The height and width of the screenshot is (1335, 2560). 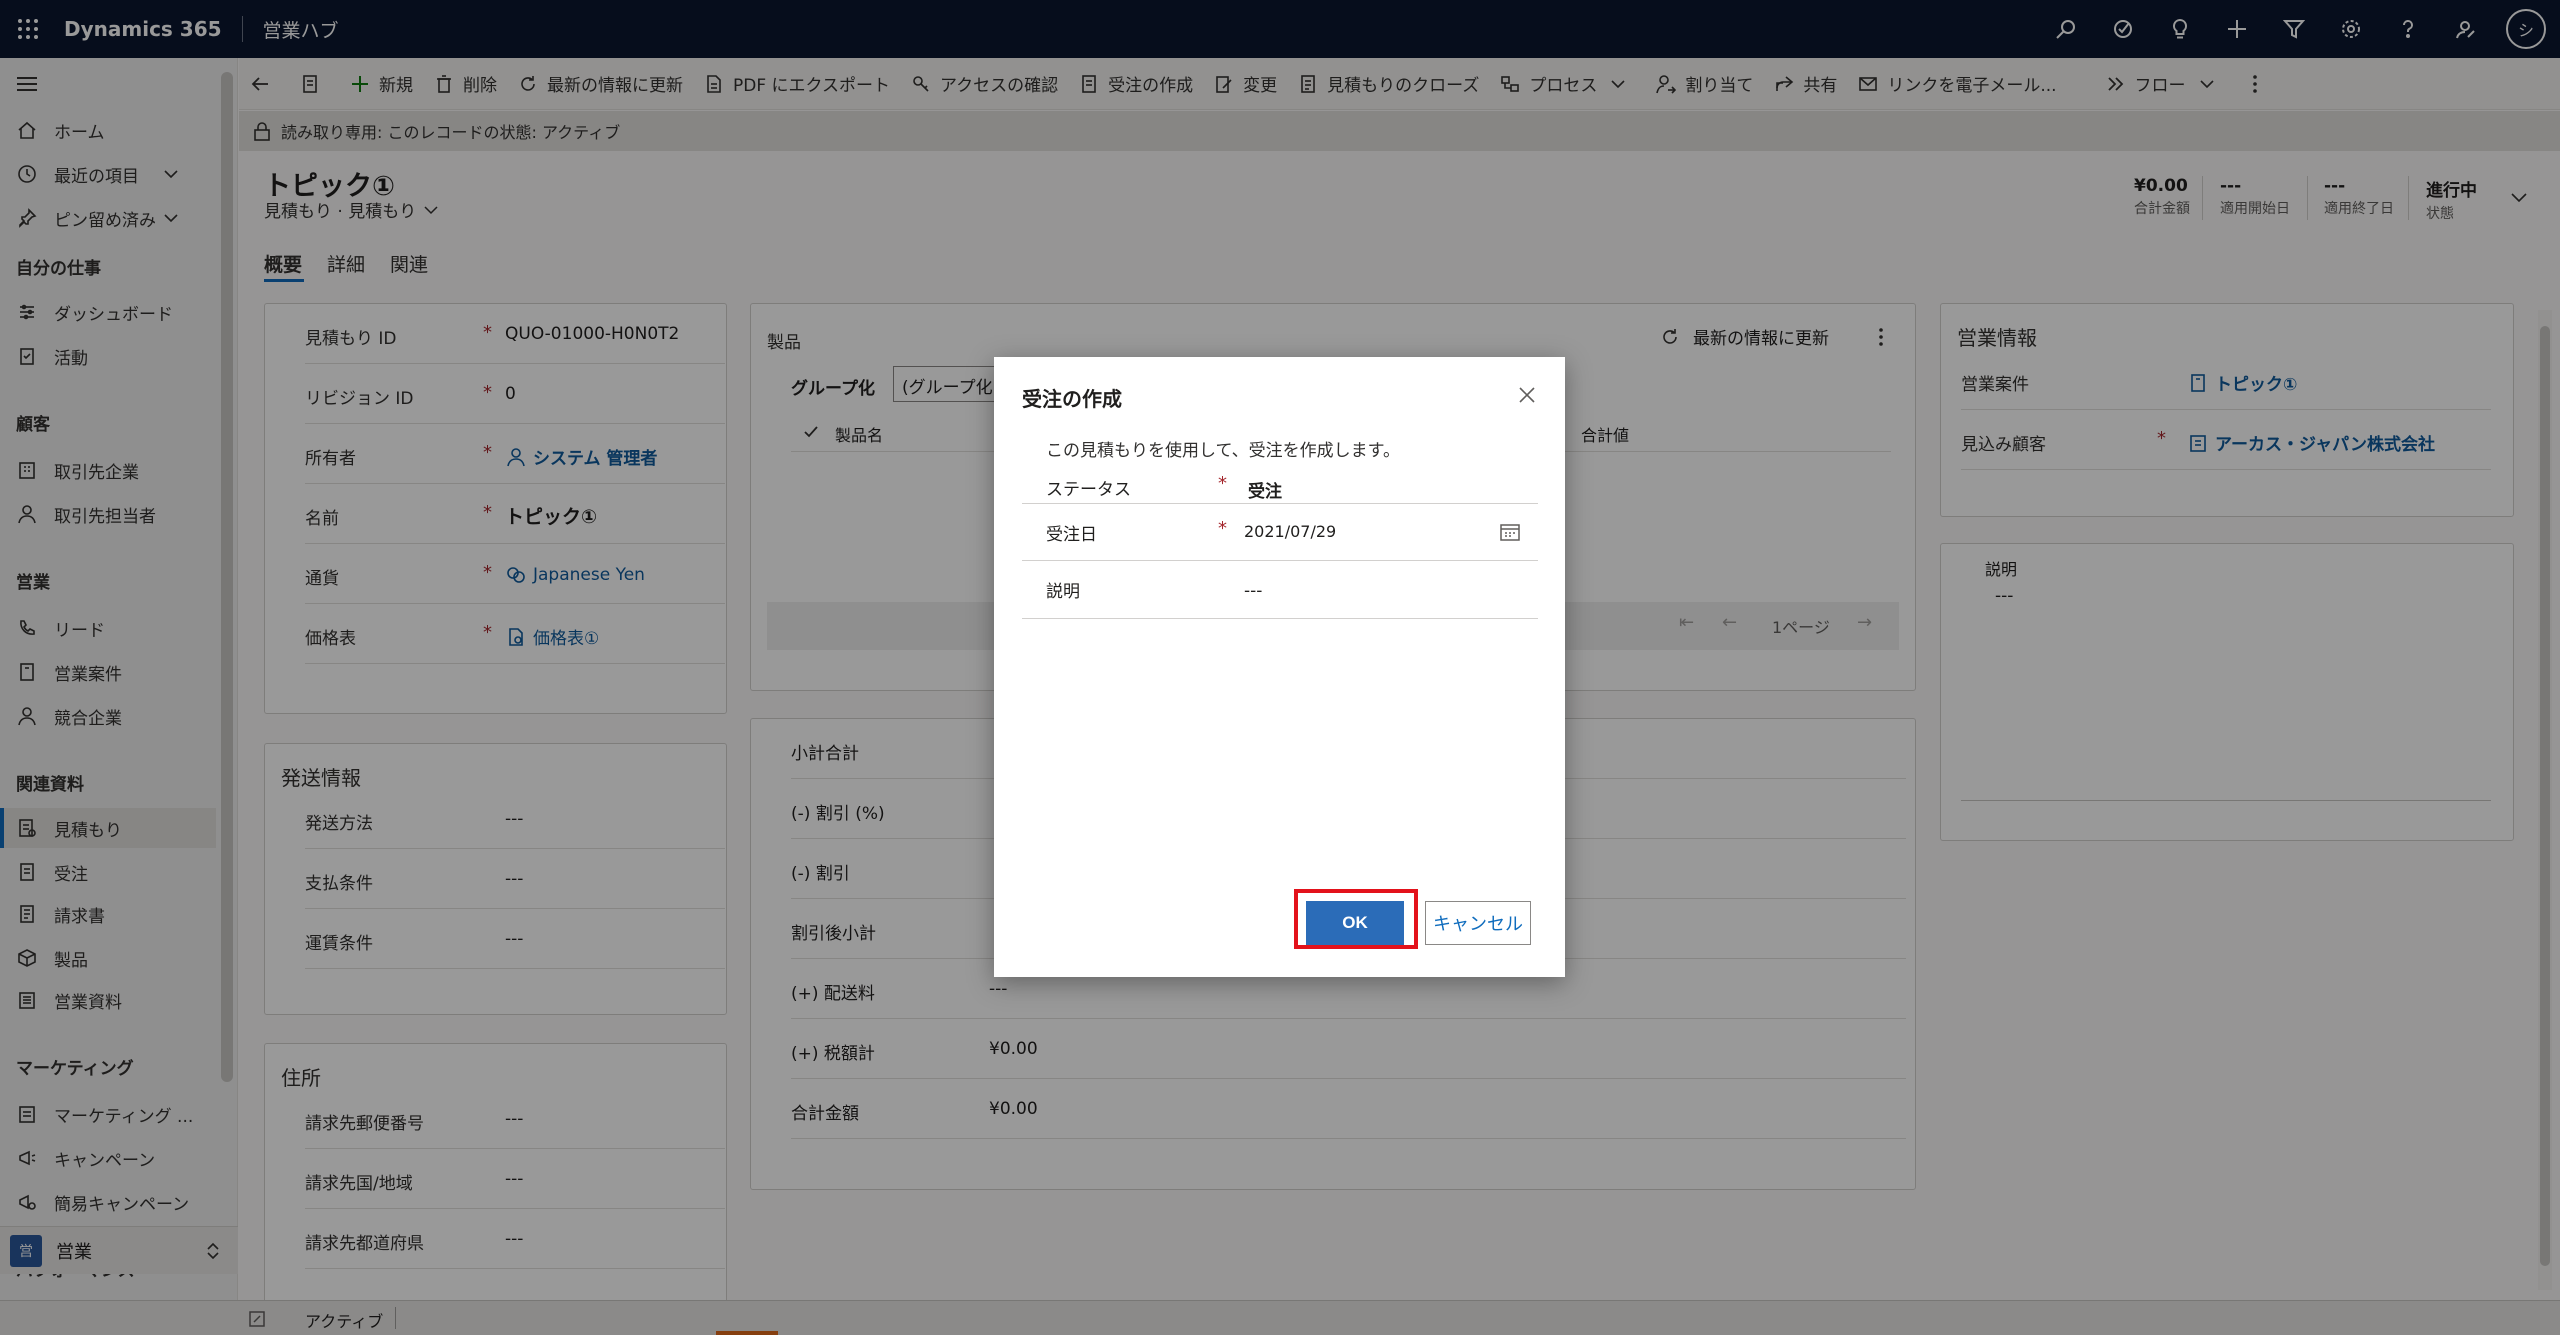 What do you see at coordinates (1527, 395) in the screenshot?
I see `close-icon` at bounding box center [1527, 395].